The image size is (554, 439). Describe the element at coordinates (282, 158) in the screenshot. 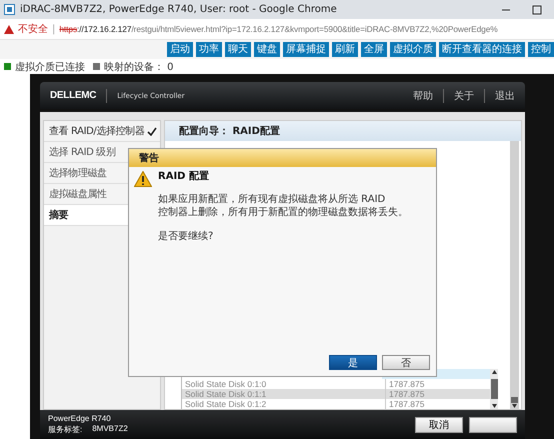

I see `dialog-title: 警告` at that location.